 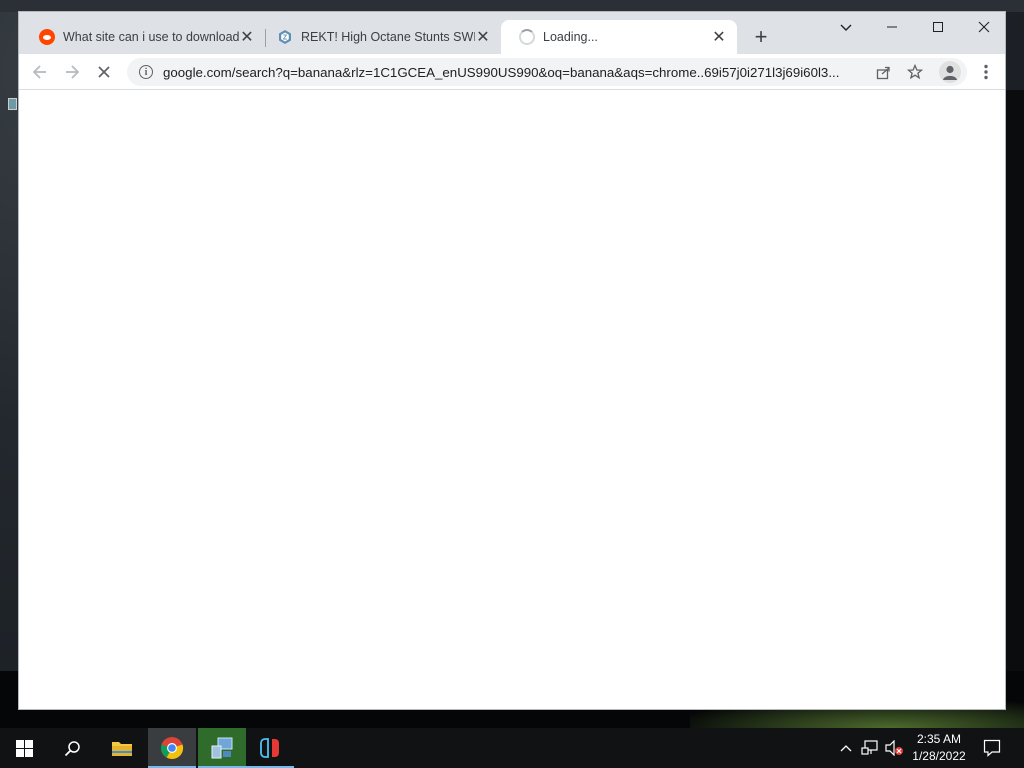 I want to click on svg-text: Z, so click(x=285, y=38).